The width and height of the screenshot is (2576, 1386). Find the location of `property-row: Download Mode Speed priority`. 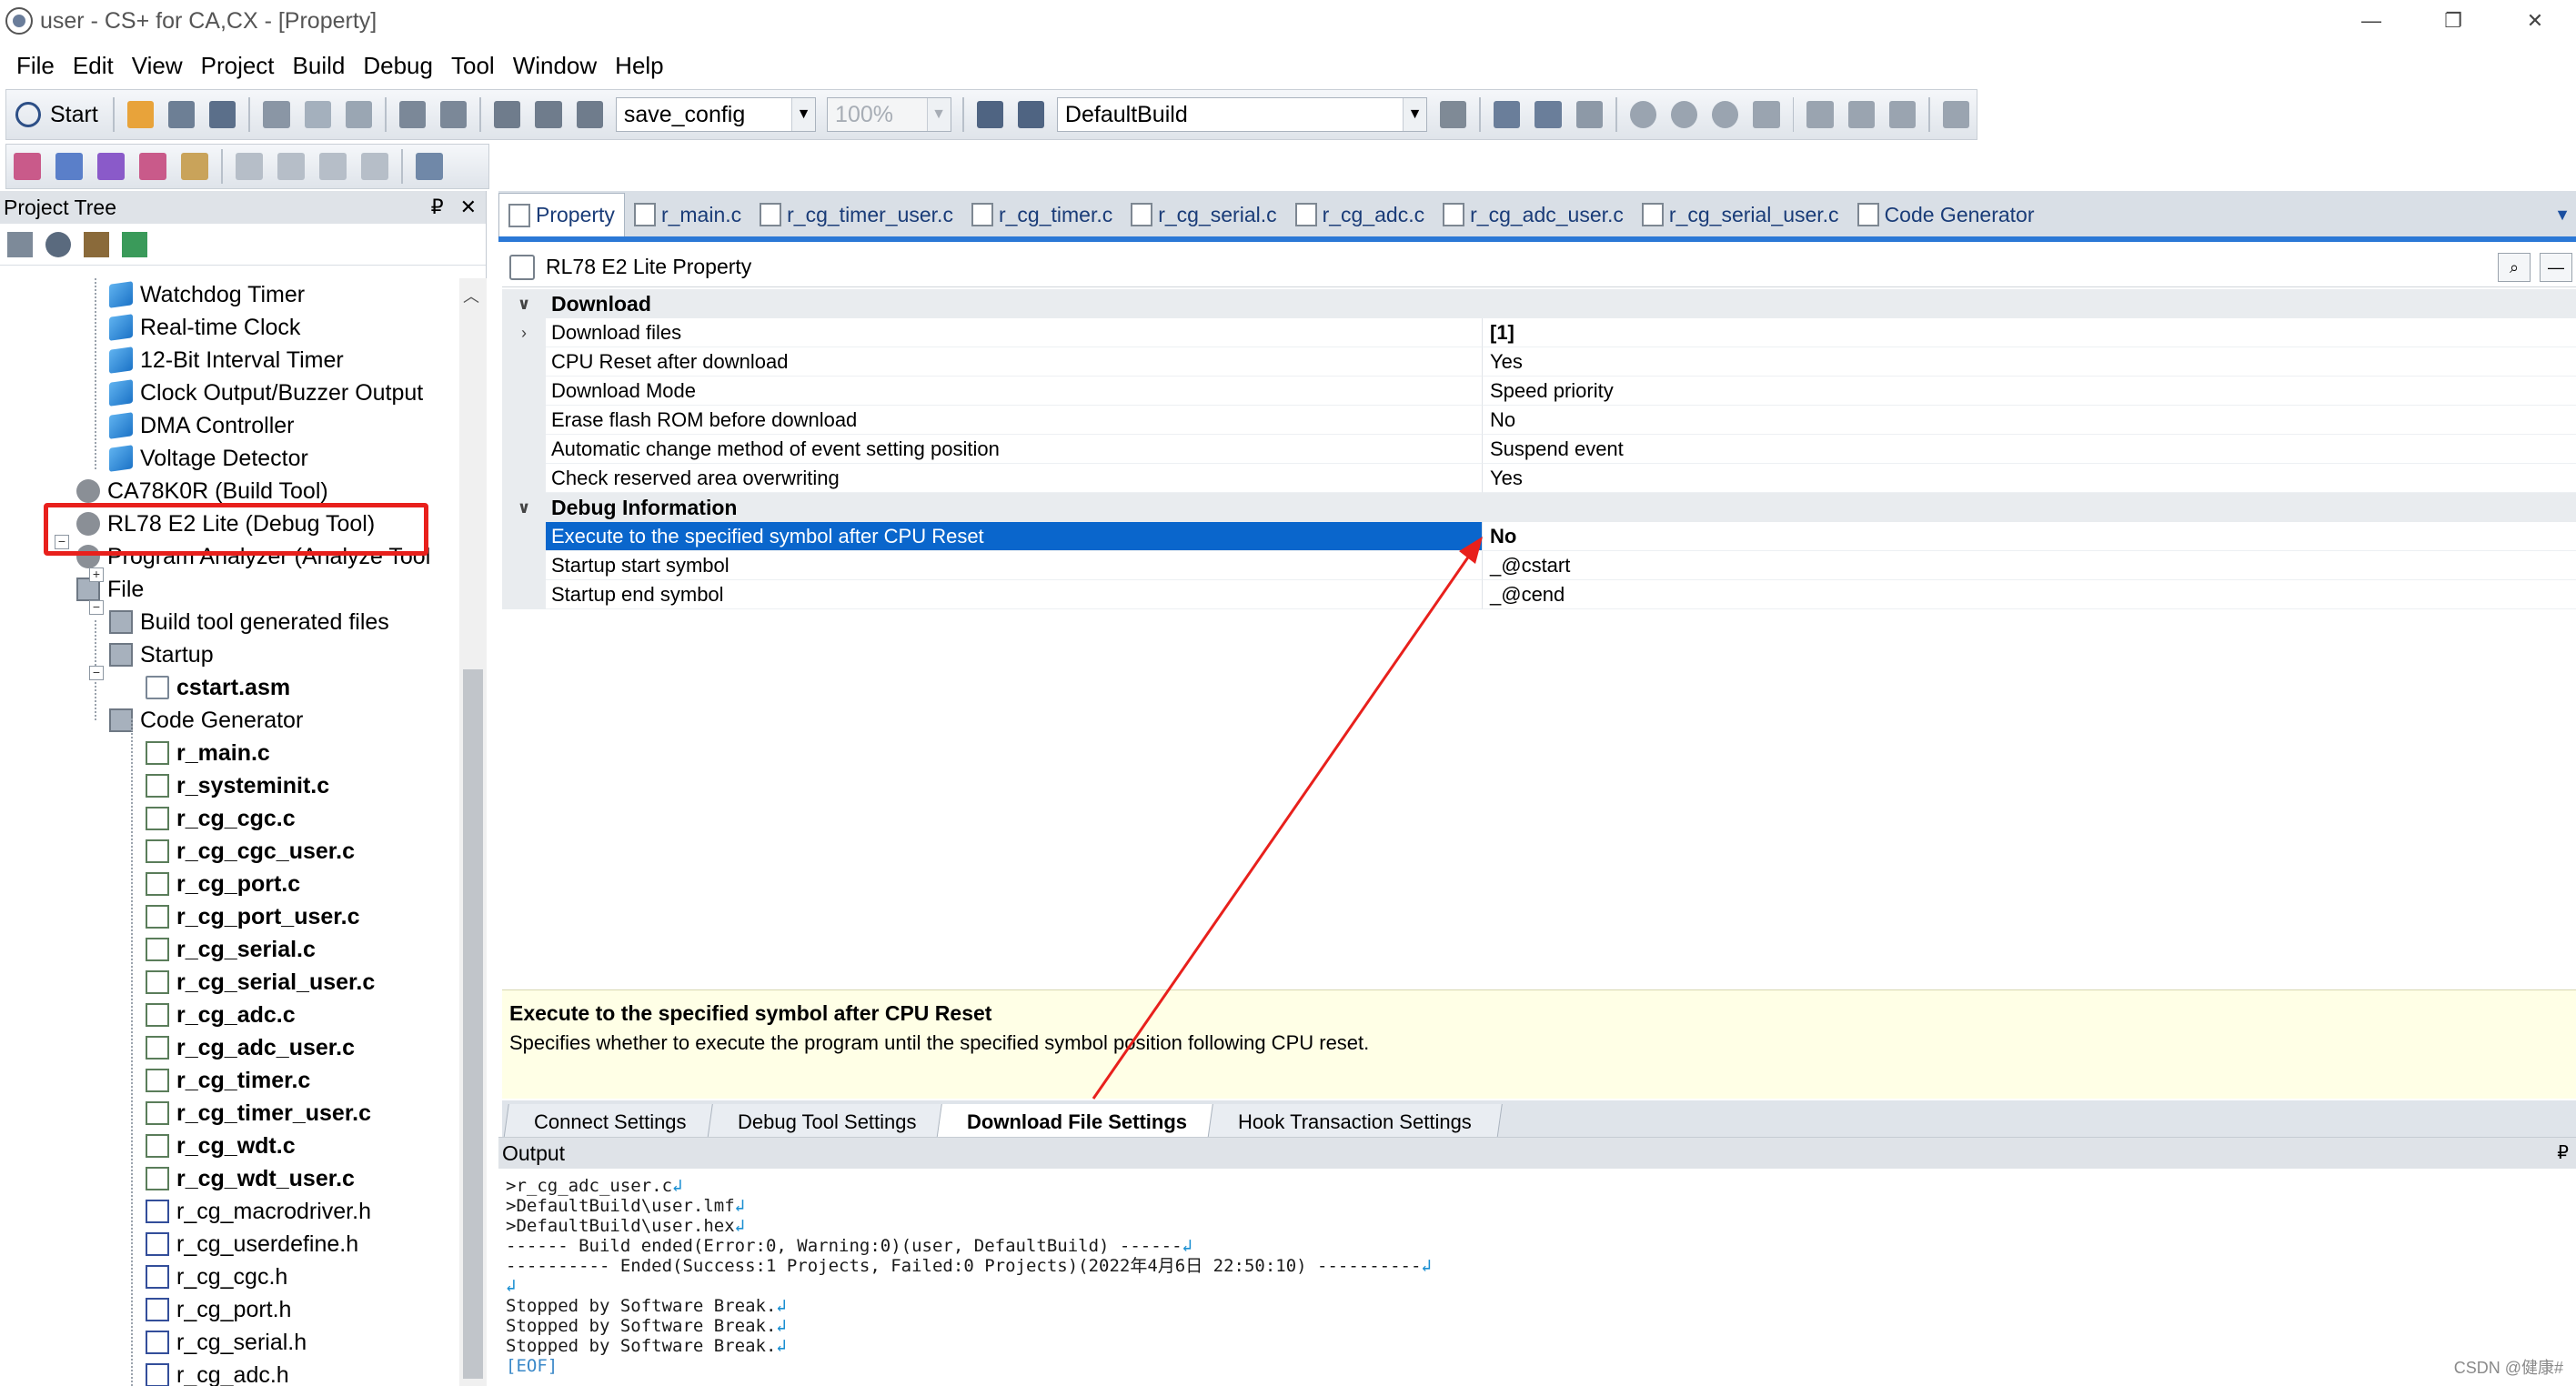

property-row: Download Mode Speed priority is located at coordinates (1539, 392).